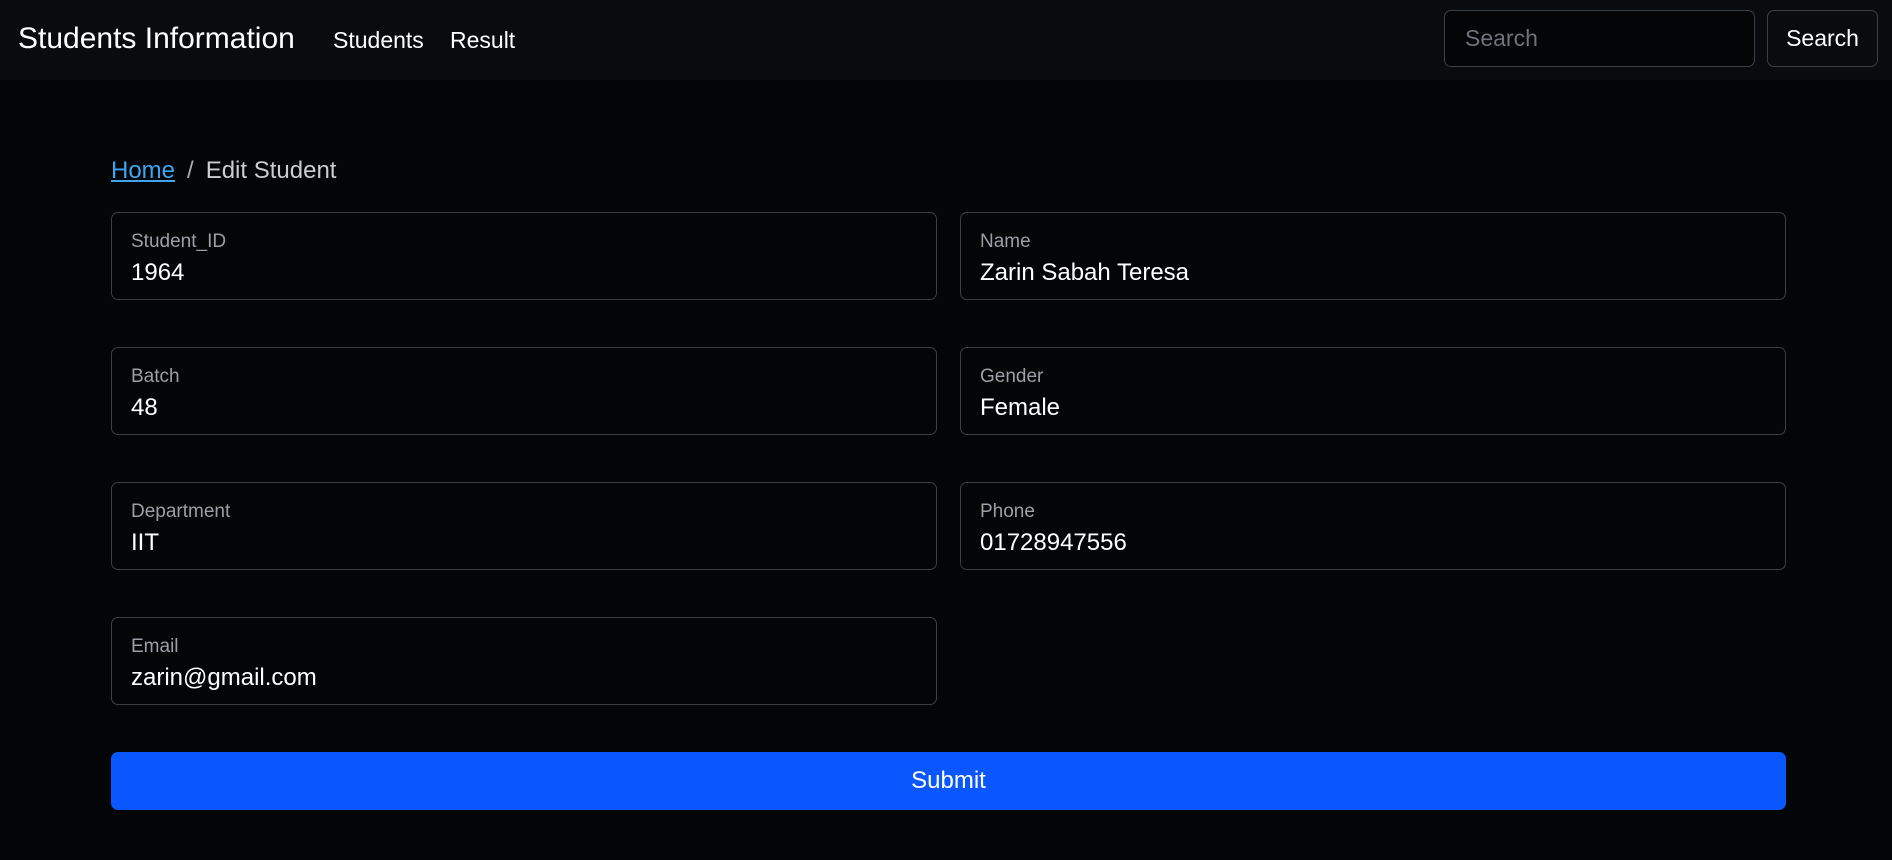 The width and height of the screenshot is (1892, 860). I want to click on breadcrumb: Home / Edit Student, so click(223, 171).